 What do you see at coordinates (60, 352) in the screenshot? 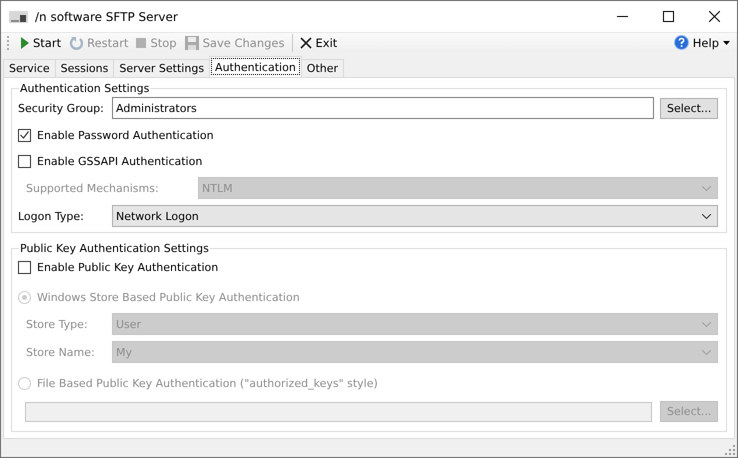
I see `field-label: Store Name:` at bounding box center [60, 352].